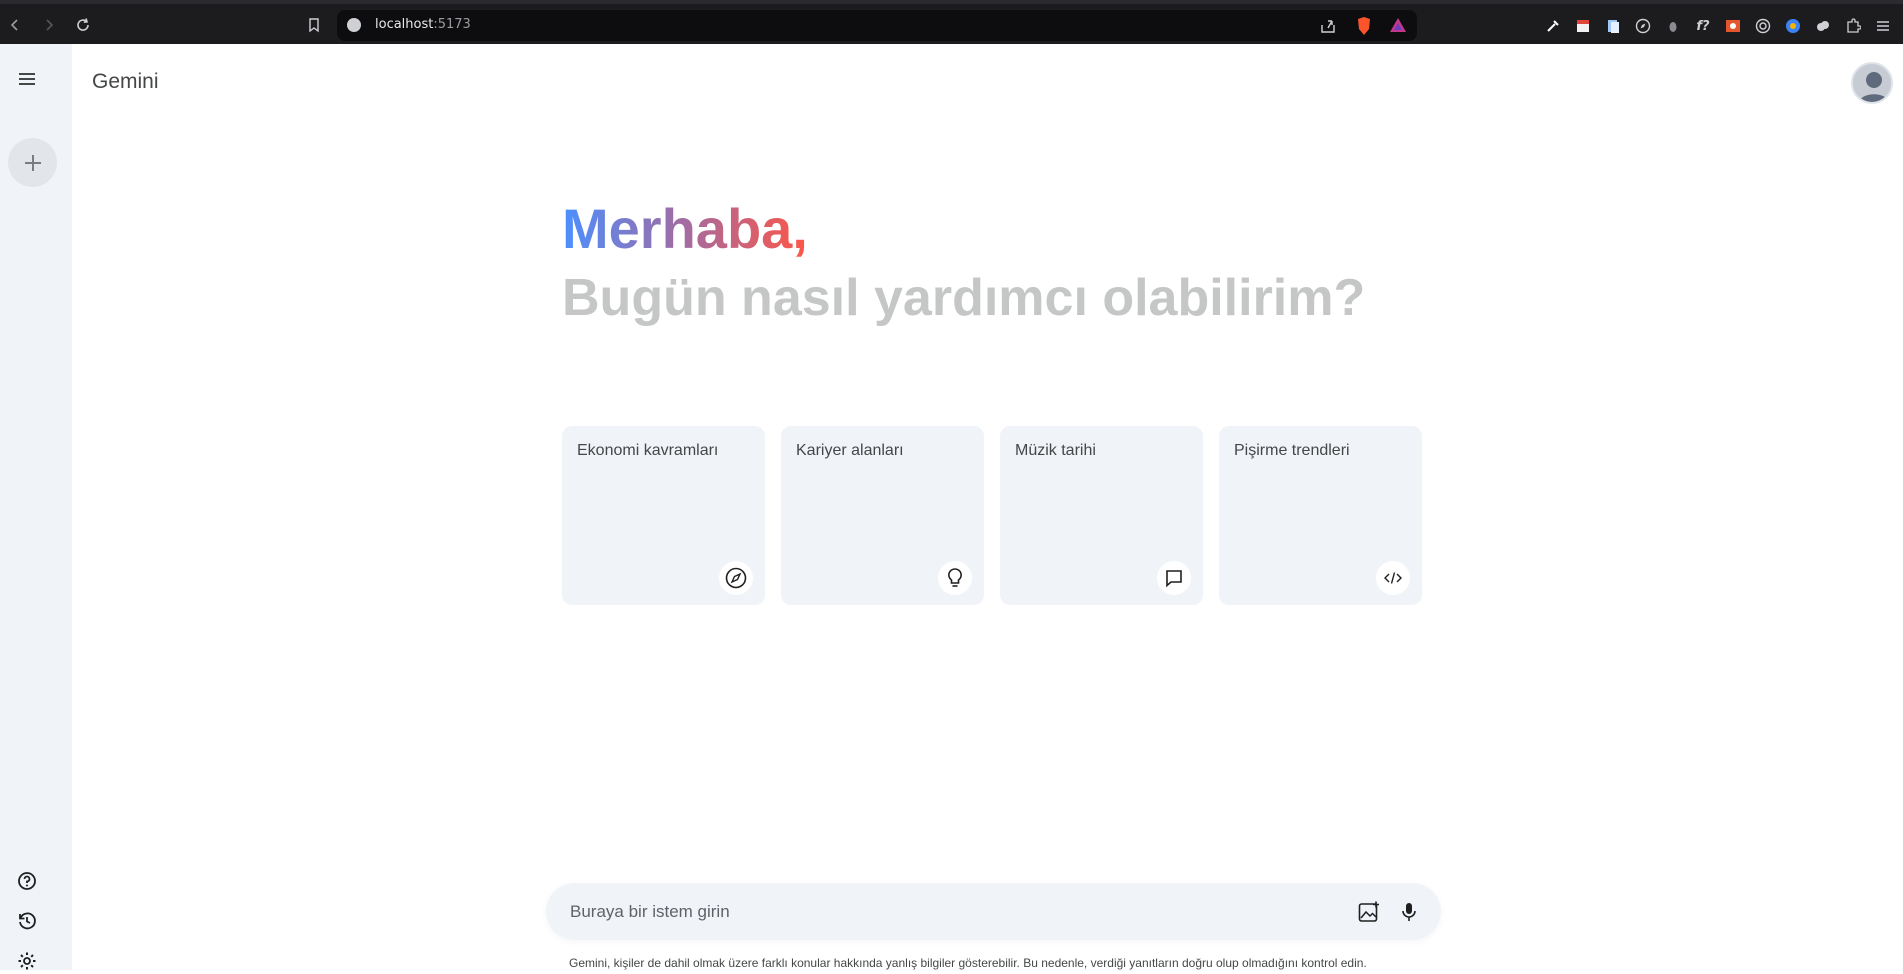  What do you see at coordinates (423, 24) in the screenshot?
I see `url-text: localhost:5173` at bounding box center [423, 24].